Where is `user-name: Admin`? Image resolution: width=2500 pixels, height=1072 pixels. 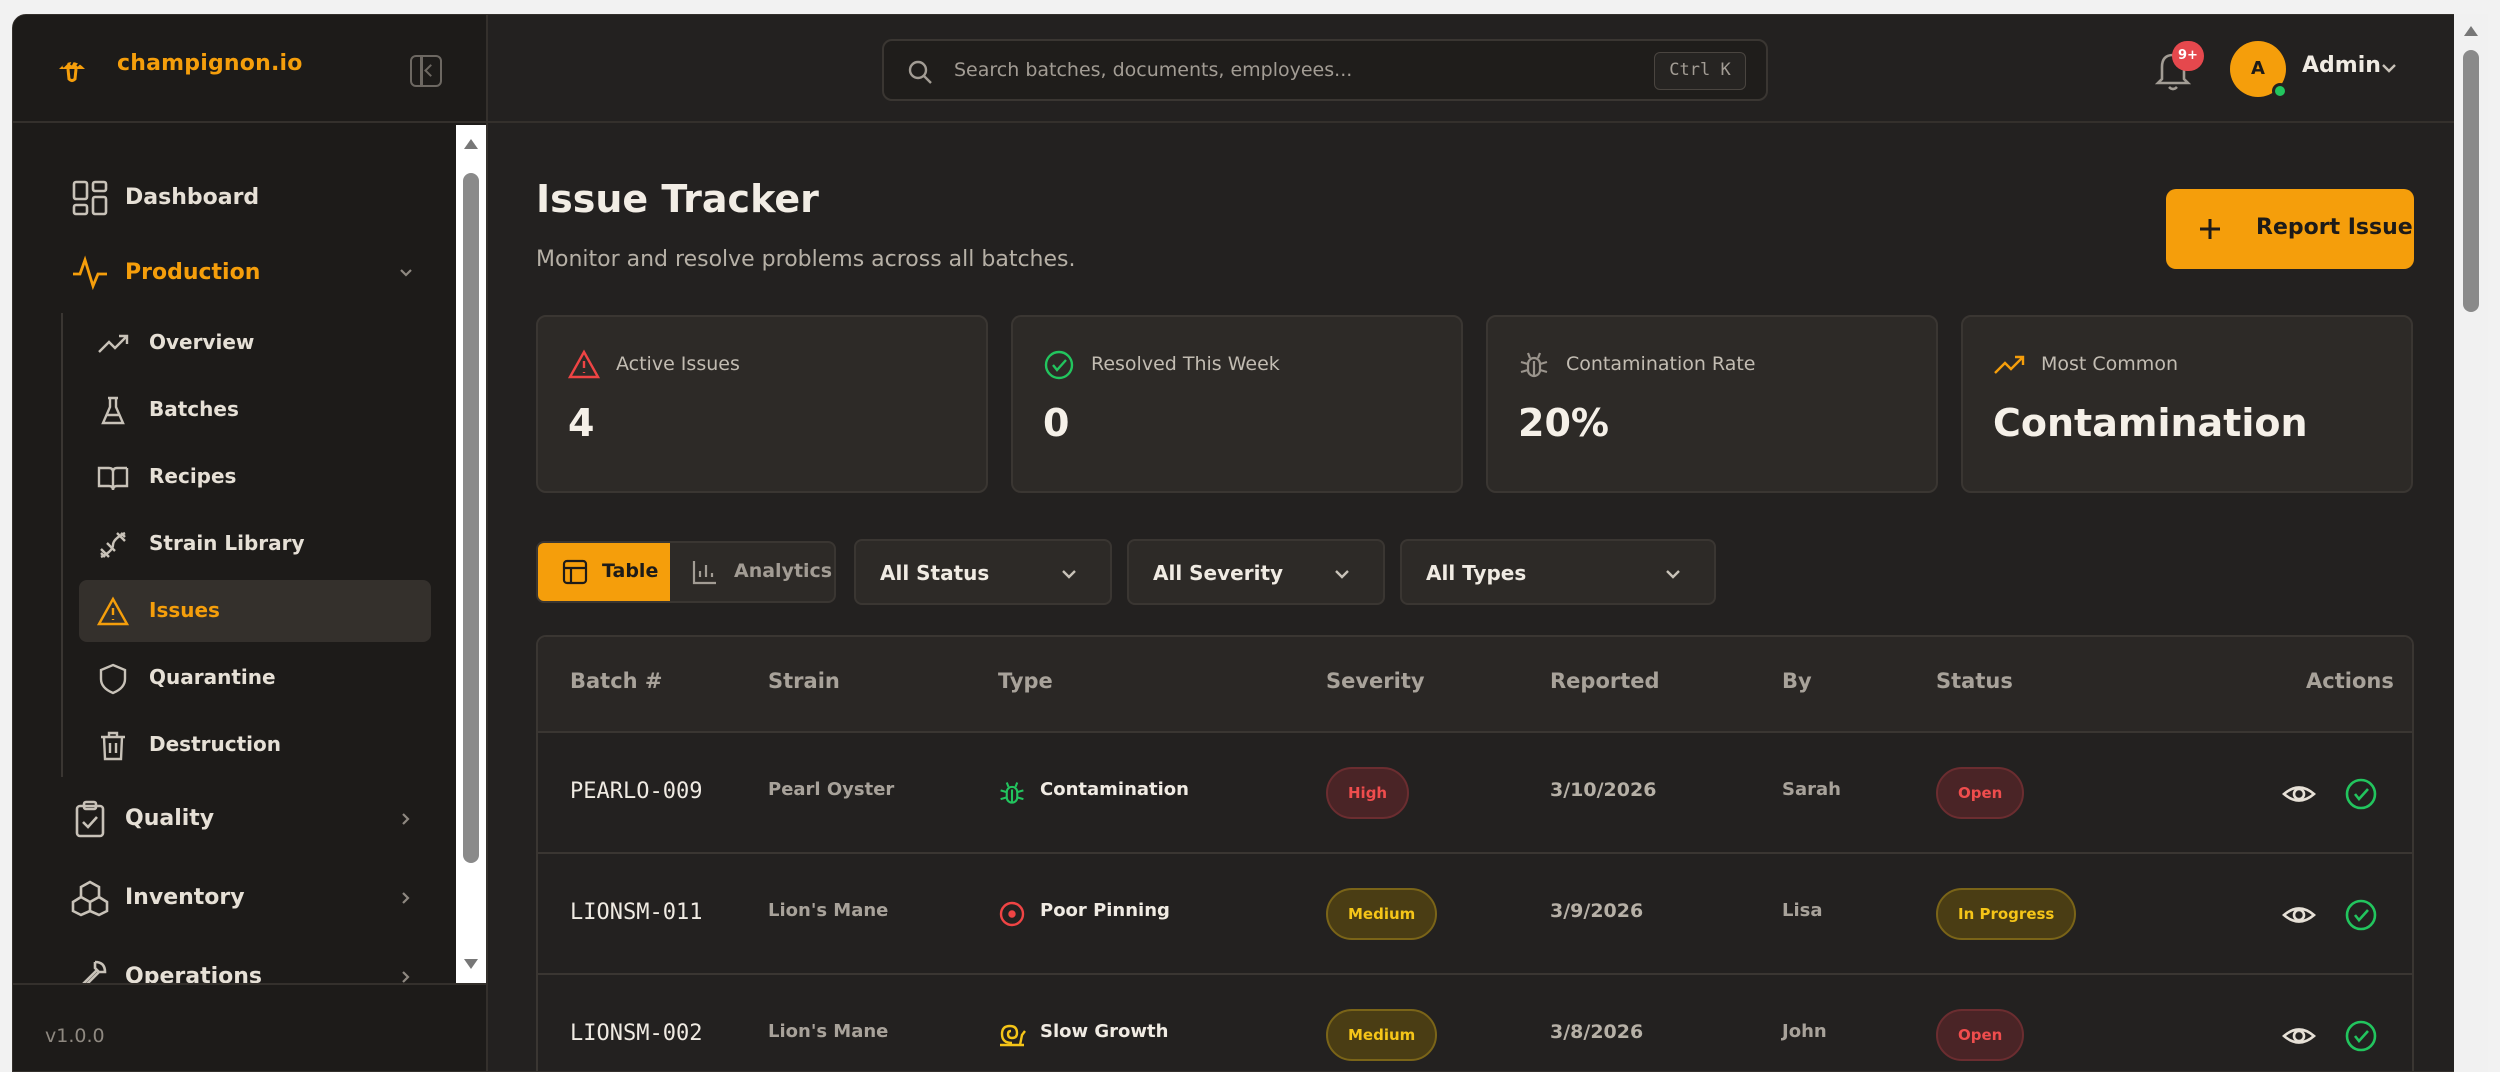
user-name: Admin is located at coordinates (2341, 65).